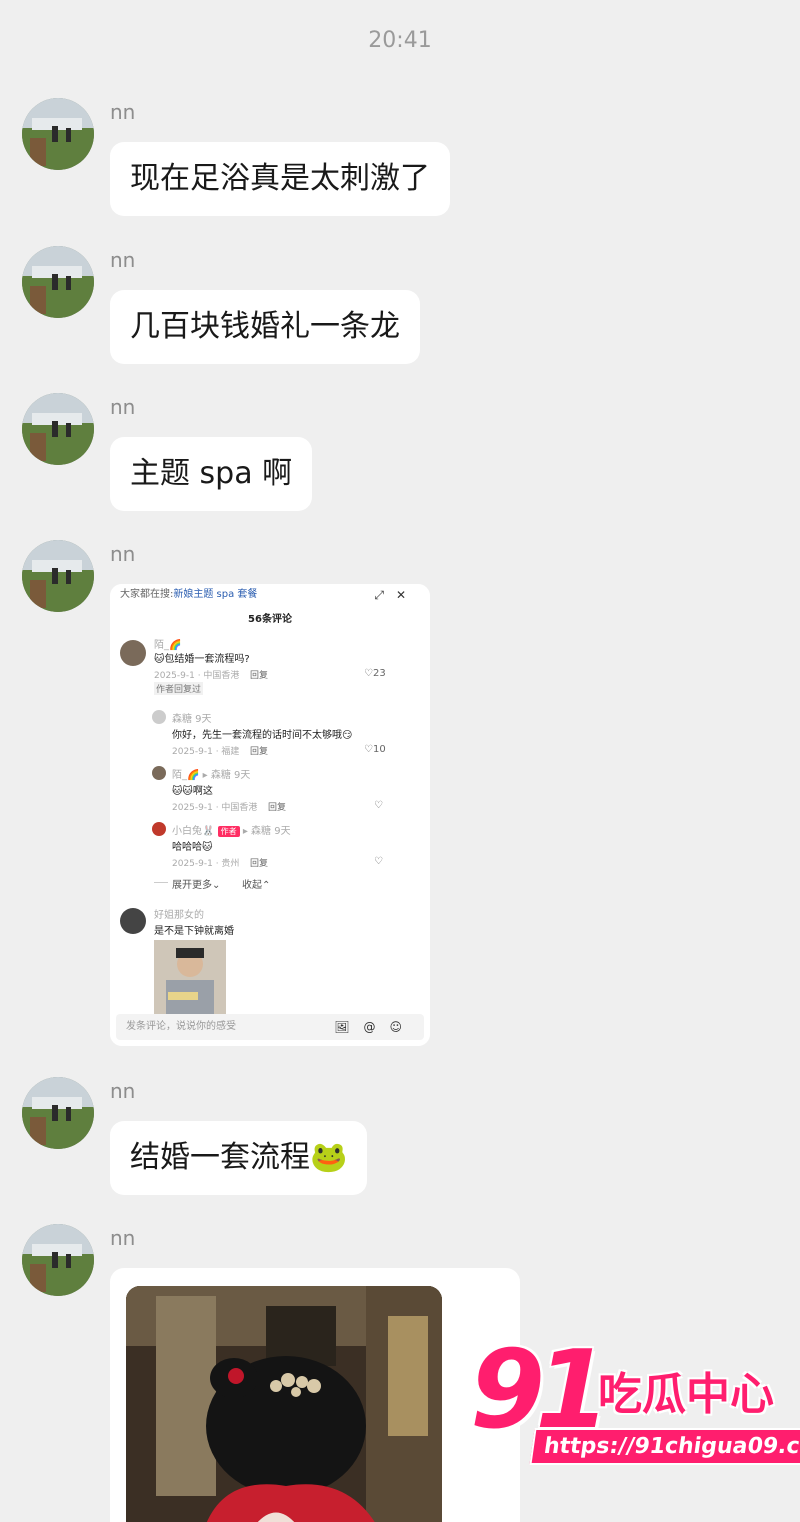  Describe the element at coordinates (161, 882) in the screenshot. I see `divider` at that location.